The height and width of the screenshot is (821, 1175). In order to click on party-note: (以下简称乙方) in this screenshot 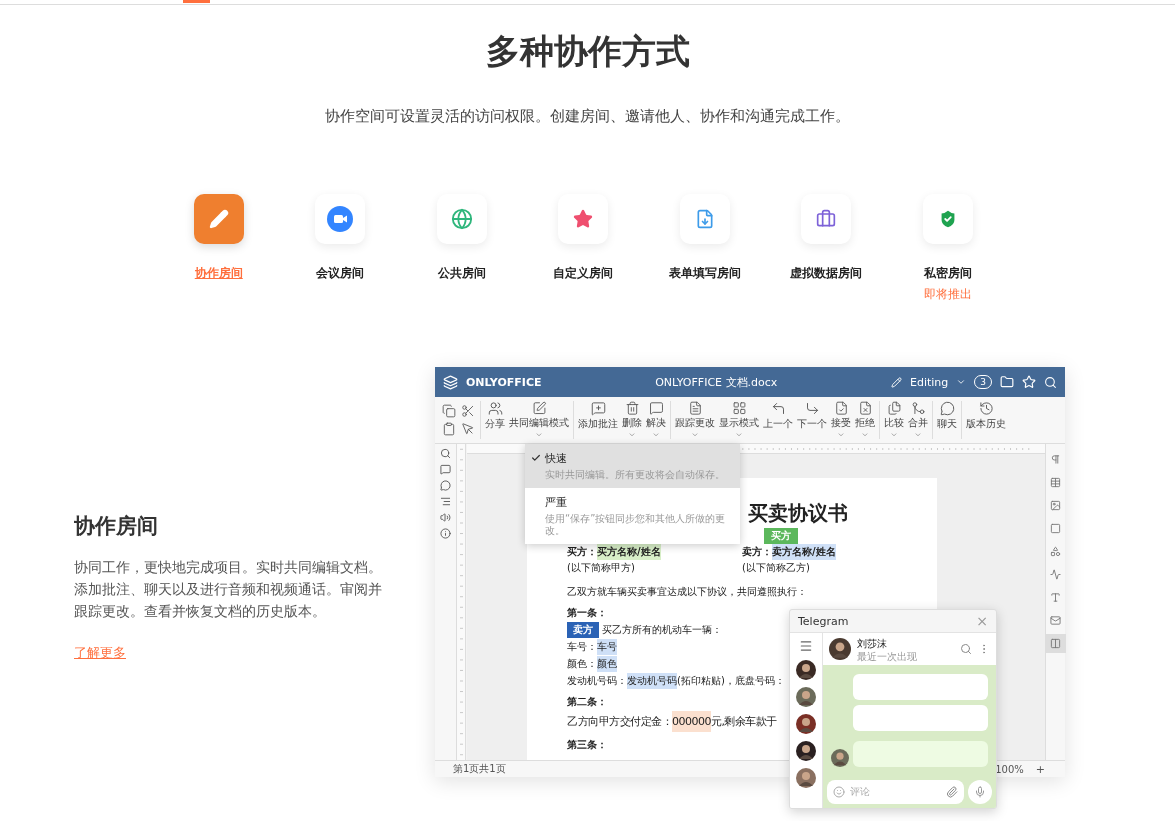, I will do `click(776, 568)`.